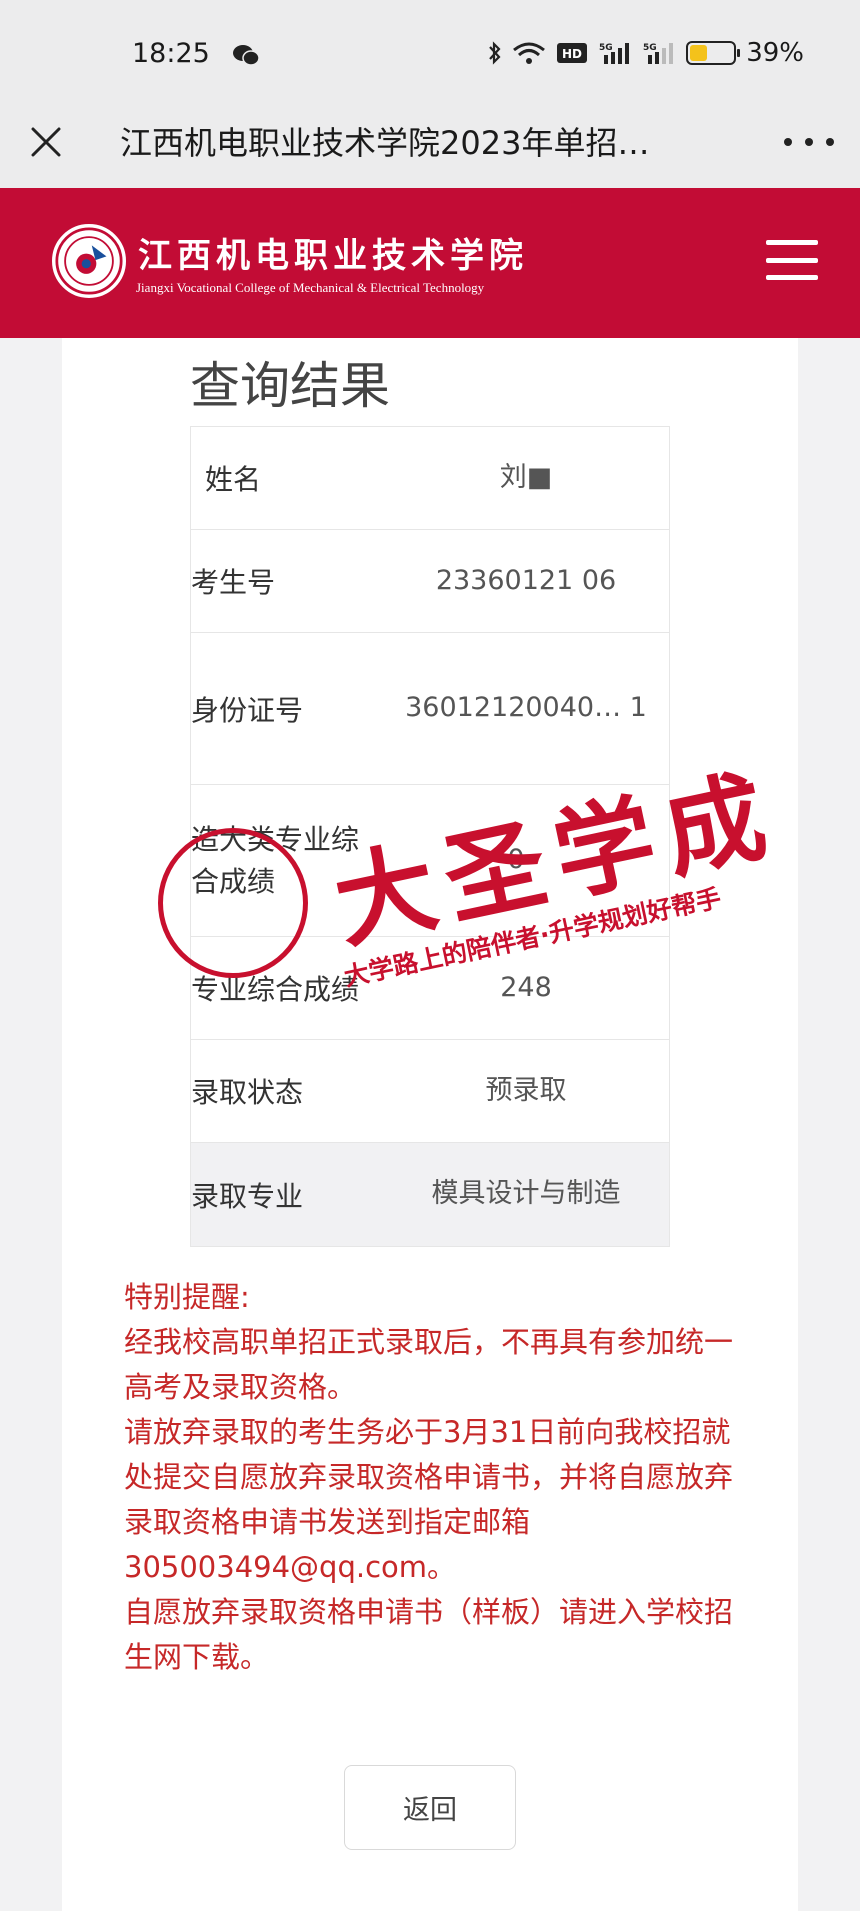  What do you see at coordinates (430, 581) in the screenshot?
I see `table-row: 考生号 23360121 06` at bounding box center [430, 581].